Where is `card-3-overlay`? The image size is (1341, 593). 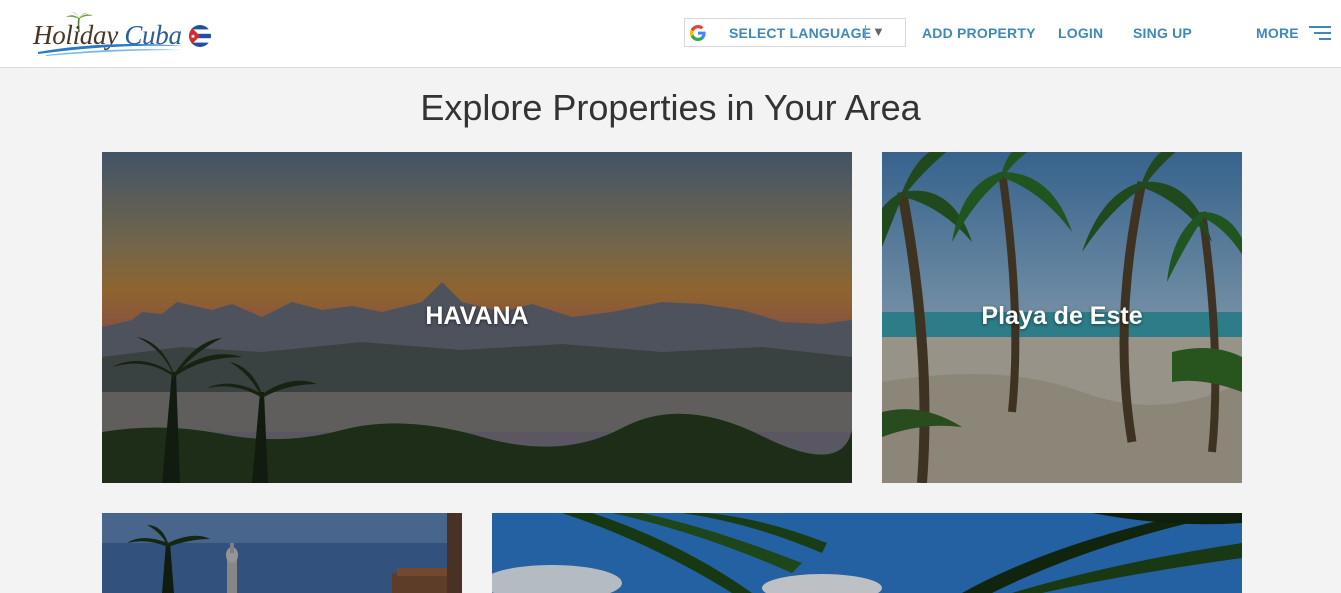
card-3-overlay is located at coordinates (282, 553).